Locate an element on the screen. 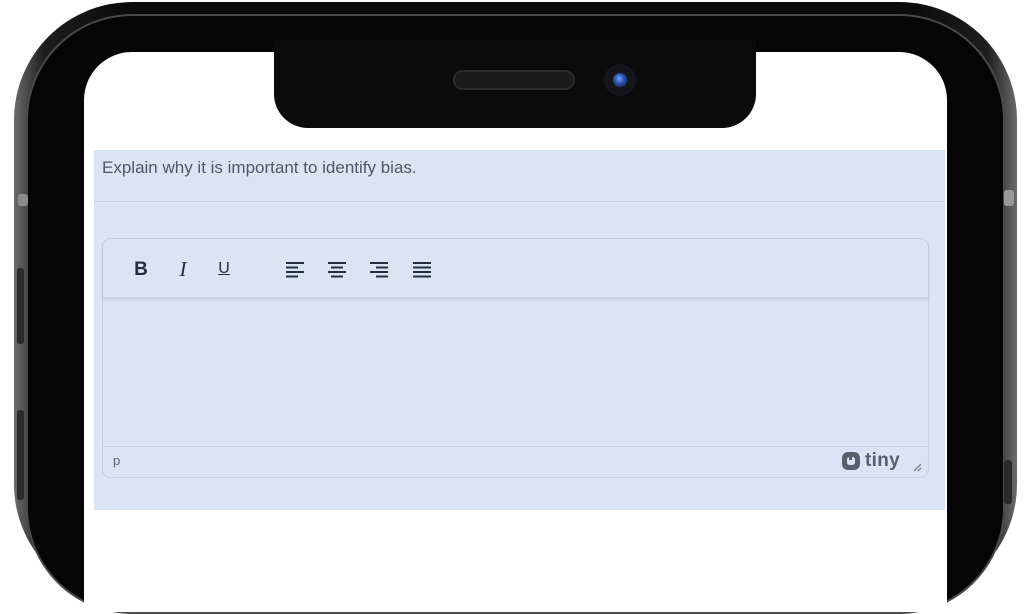 The height and width of the screenshot is (614, 1031). align-left-icon is located at coordinates (295, 270).